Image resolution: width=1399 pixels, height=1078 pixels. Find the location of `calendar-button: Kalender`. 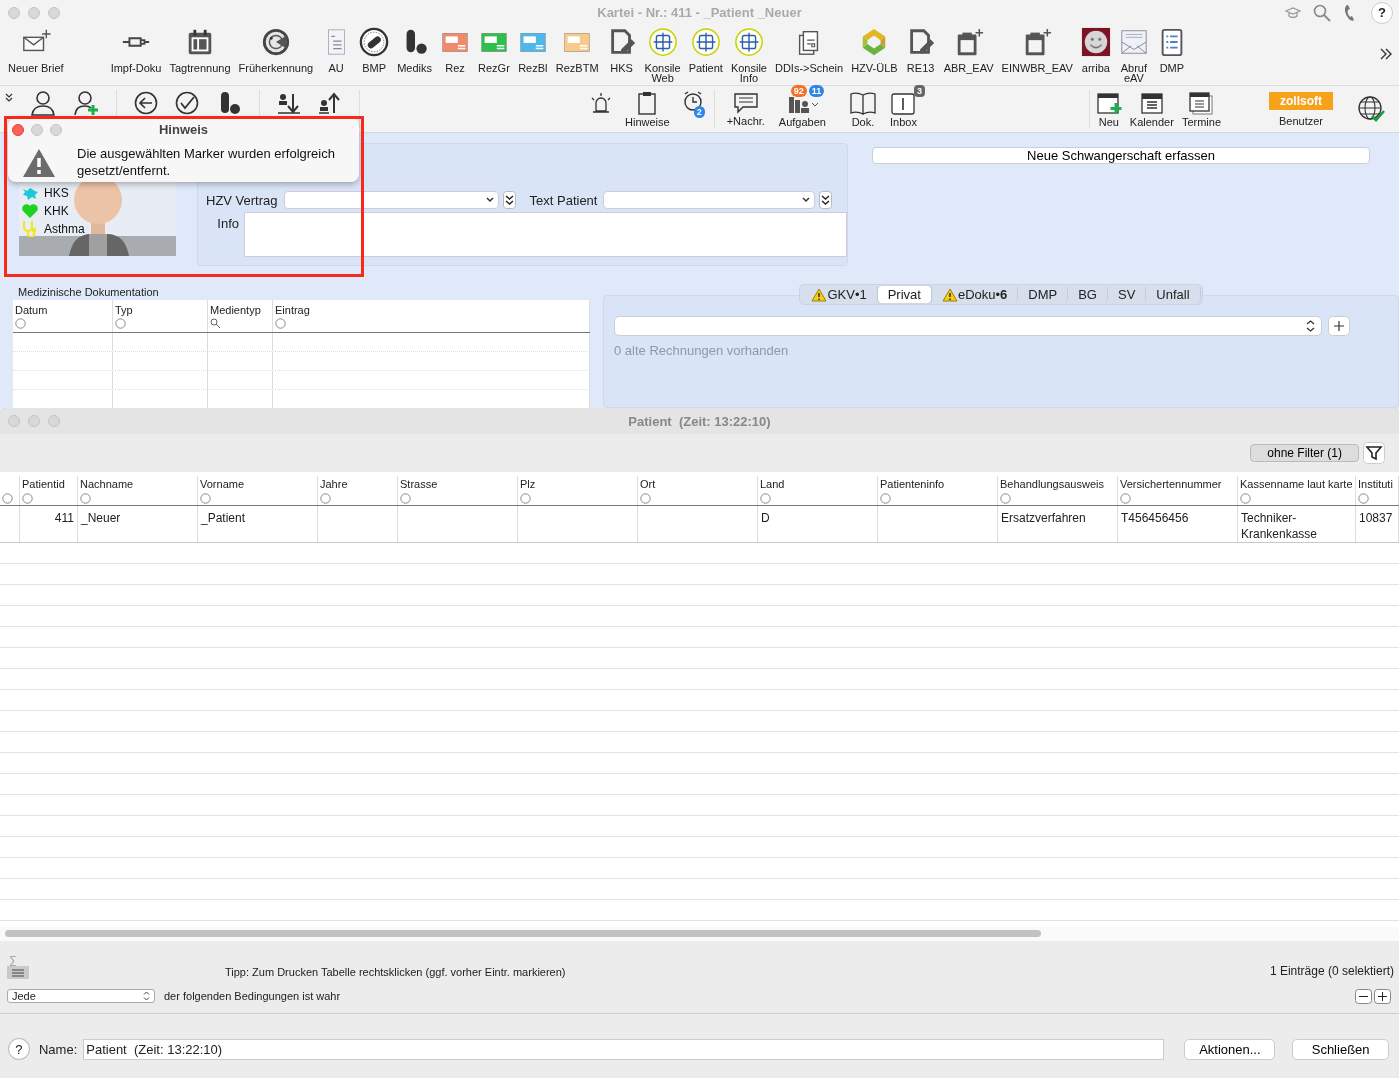

calendar-button: Kalender is located at coordinates (1151, 109).